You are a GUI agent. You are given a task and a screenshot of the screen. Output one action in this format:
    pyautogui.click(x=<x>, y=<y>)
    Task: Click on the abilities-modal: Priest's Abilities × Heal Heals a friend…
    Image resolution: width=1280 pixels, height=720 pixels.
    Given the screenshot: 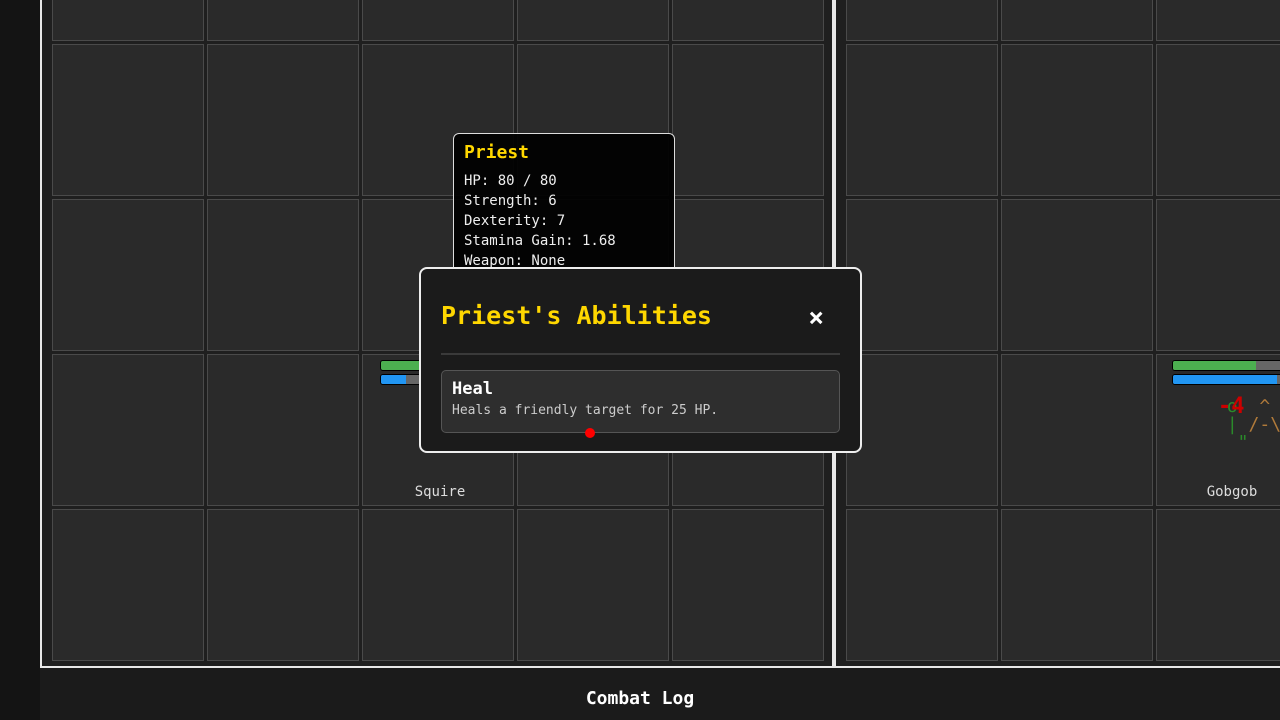 What is the action you would take?
    pyautogui.click(x=640, y=360)
    